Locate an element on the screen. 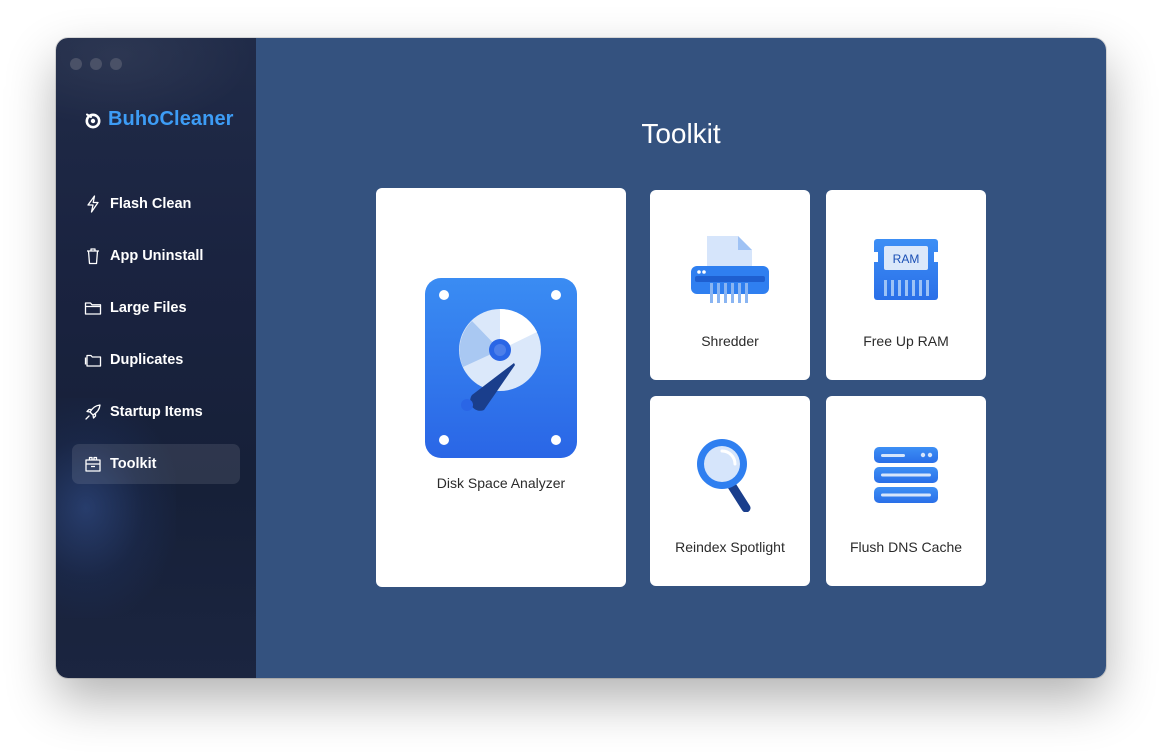  sidebar-item-toolkit: Toolkit is located at coordinates (156, 464).